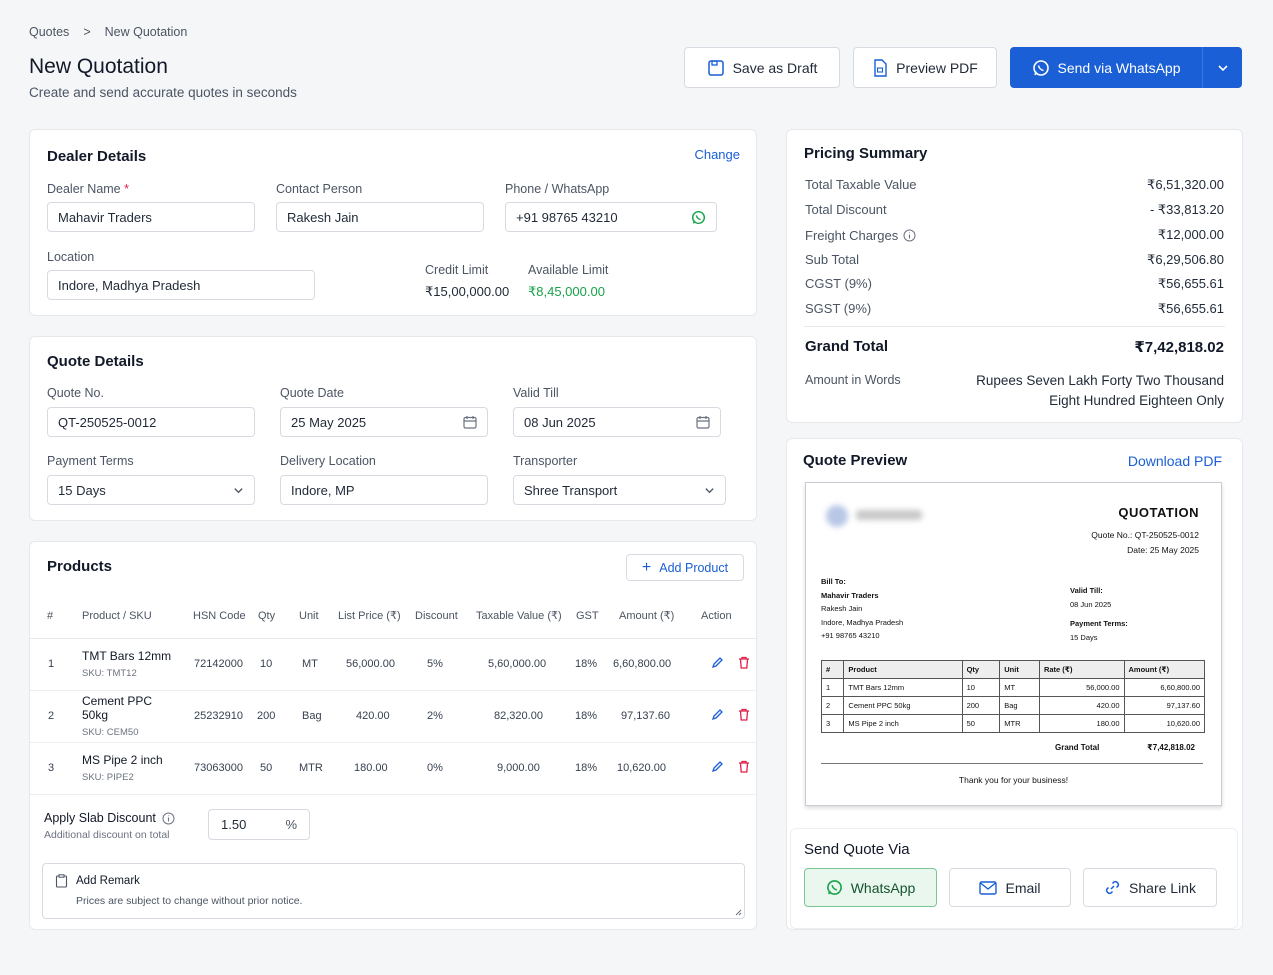 The height and width of the screenshot is (975, 1273). What do you see at coordinates (619, 490) in the screenshot?
I see `transporter-select: Shree Transport` at bounding box center [619, 490].